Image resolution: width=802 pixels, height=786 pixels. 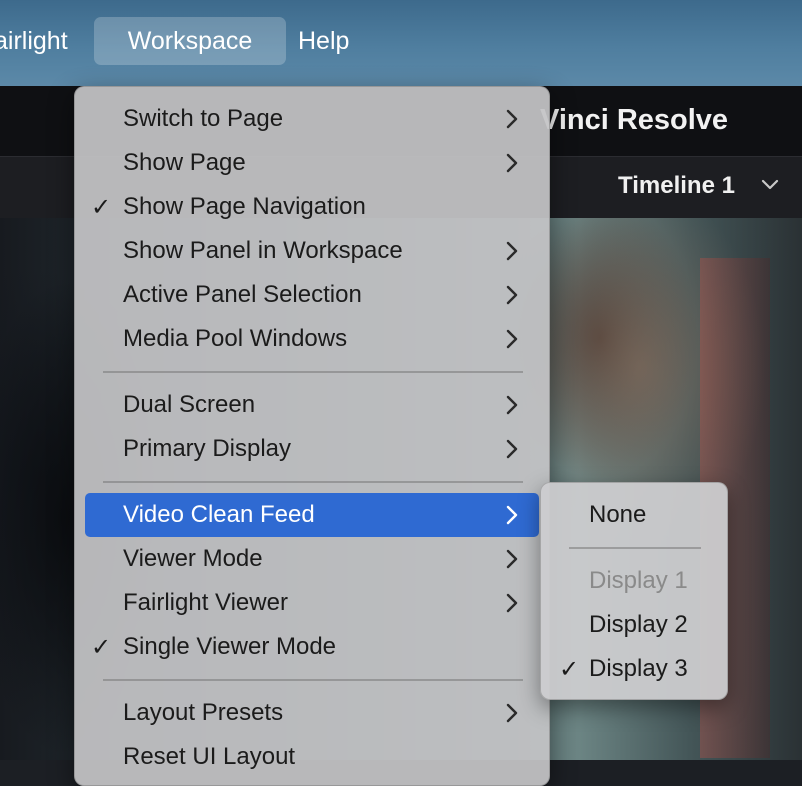 I want to click on menu-item-dual-screen: Dual Screen, so click(x=312, y=405).